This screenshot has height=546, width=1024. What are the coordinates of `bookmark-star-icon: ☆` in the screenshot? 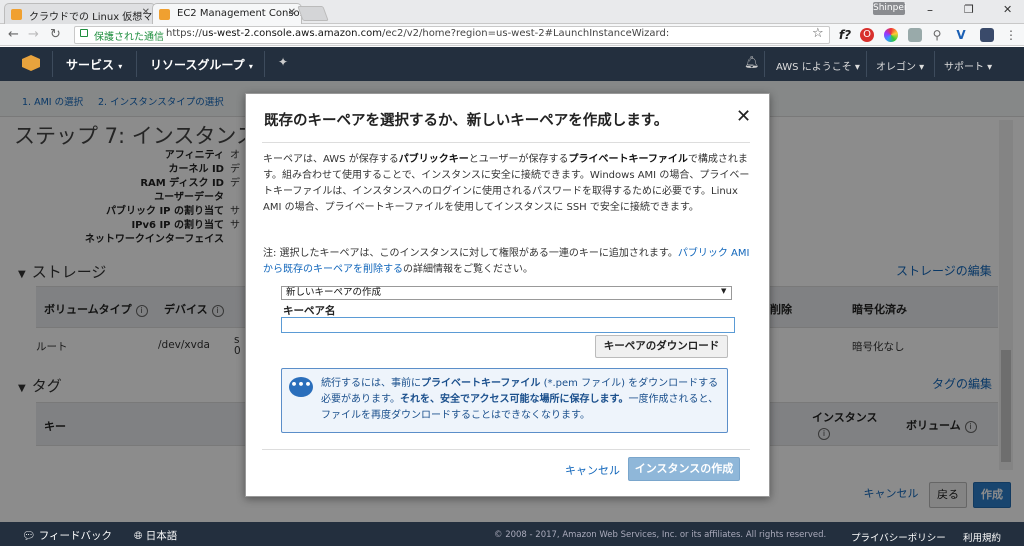 It's located at (818, 33).